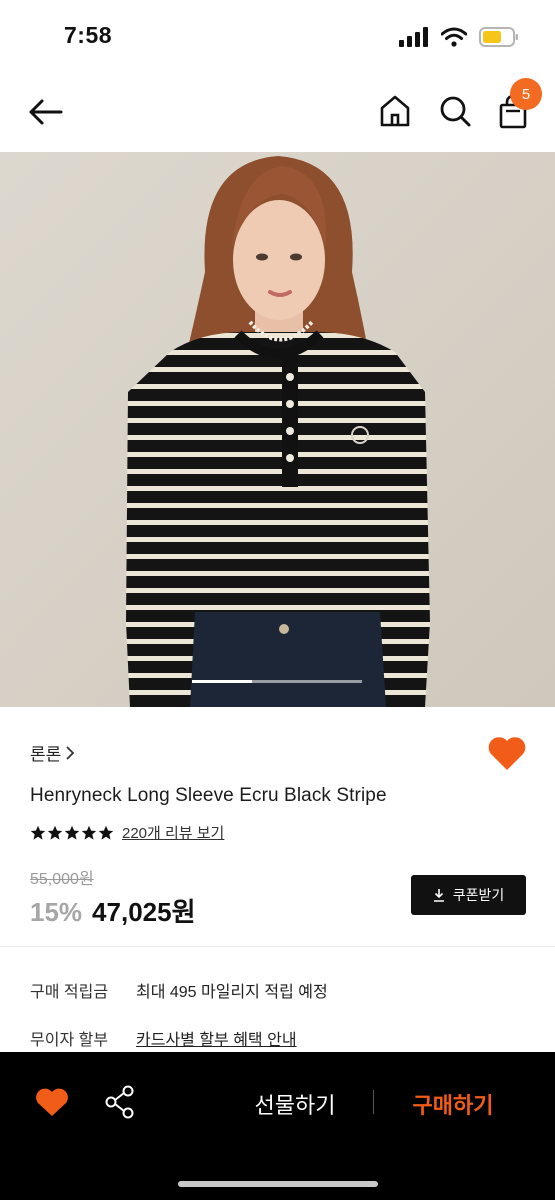 This screenshot has height=1200, width=555. What do you see at coordinates (438, 895) in the screenshot?
I see `download-icon` at bounding box center [438, 895].